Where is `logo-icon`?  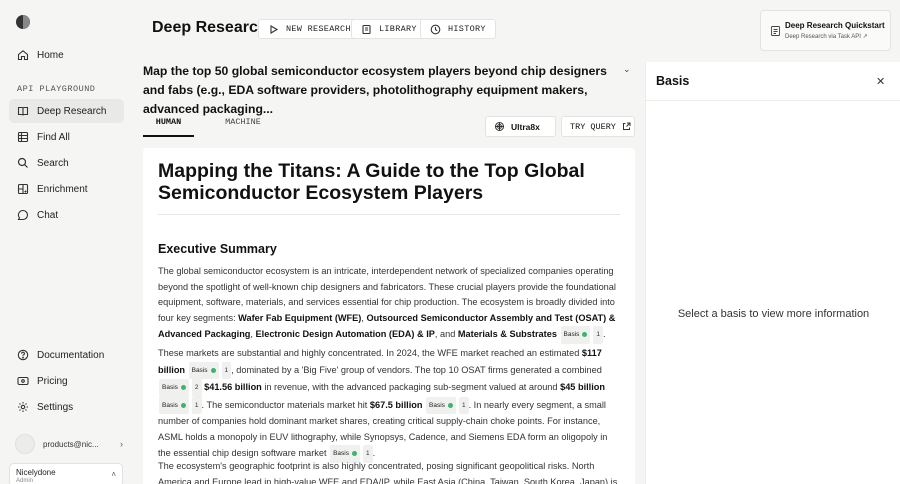
logo-icon is located at coordinates (23, 22).